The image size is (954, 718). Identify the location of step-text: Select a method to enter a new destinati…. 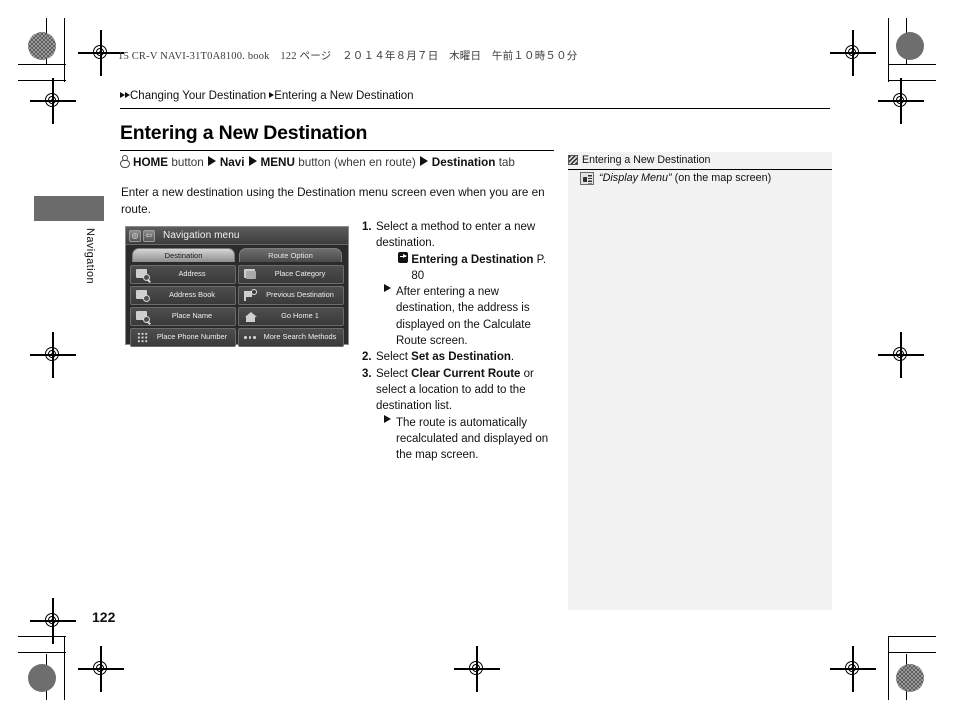
(456, 235).